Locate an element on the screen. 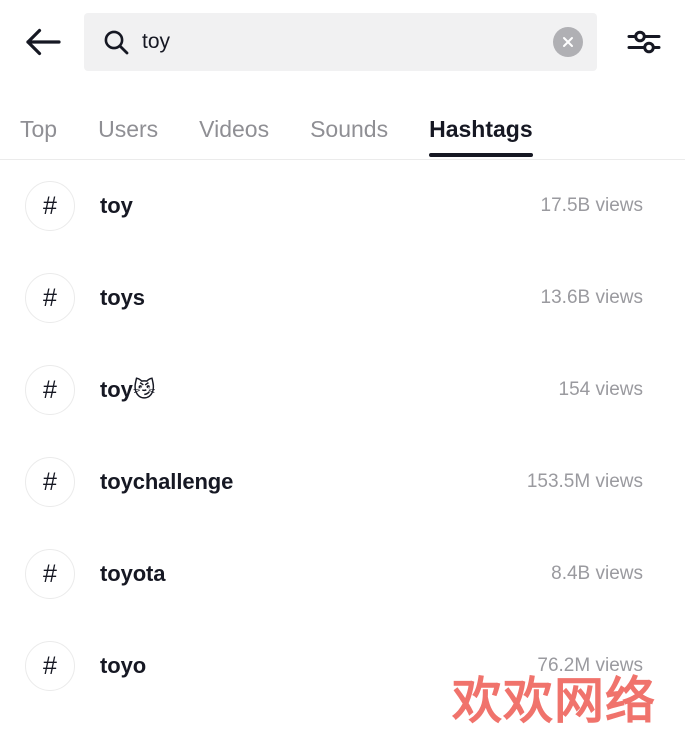 The width and height of the screenshot is (685, 743). hashtag-view-count: 8.4B views is located at coordinates (597, 573).